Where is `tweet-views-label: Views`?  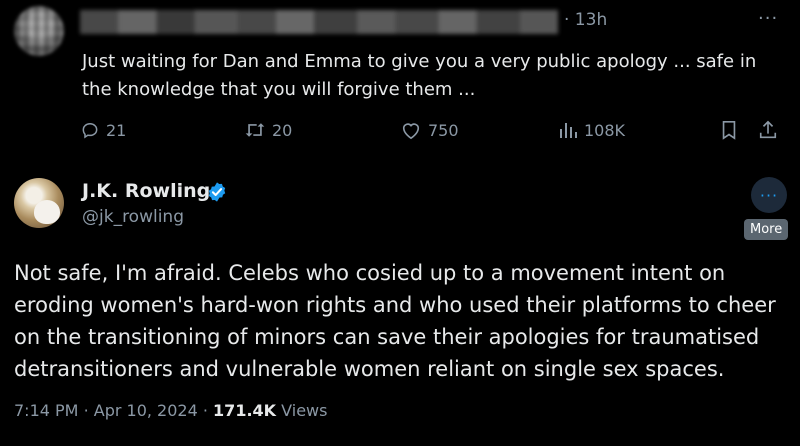 tweet-views-label: Views is located at coordinates (304, 410).